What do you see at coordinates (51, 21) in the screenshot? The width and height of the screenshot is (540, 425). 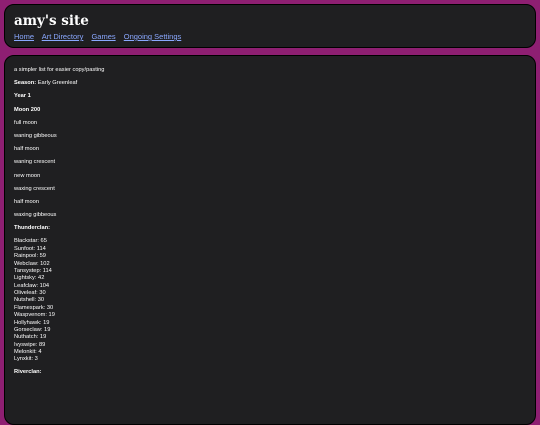 I see `site-title: amy's site` at bounding box center [51, 21].